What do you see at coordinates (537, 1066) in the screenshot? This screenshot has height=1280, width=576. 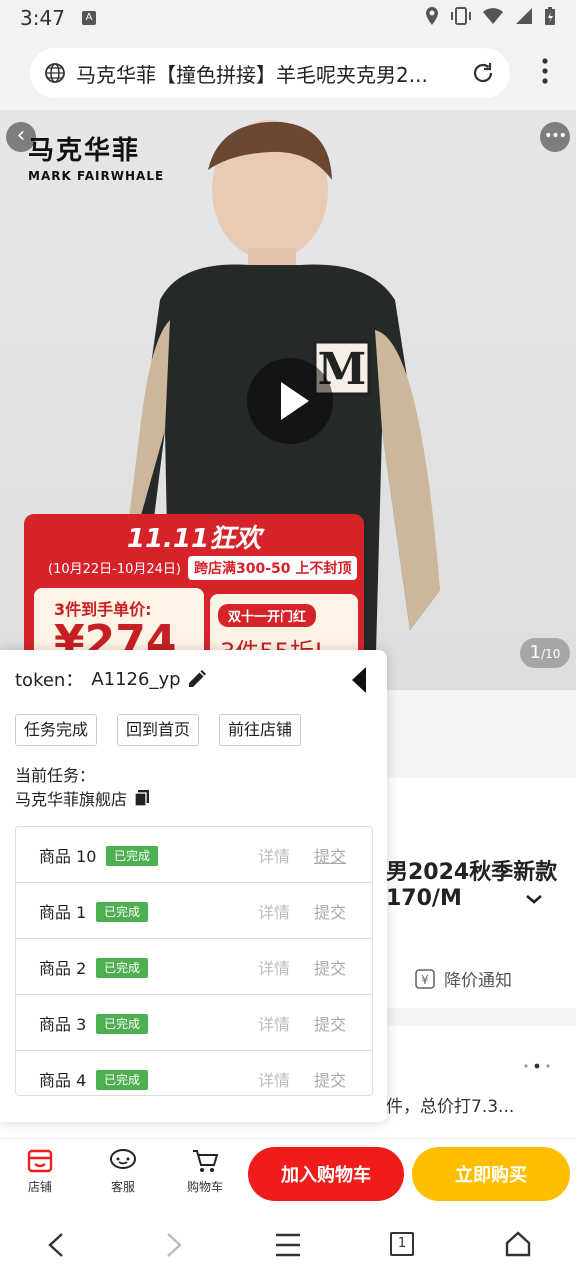 I see `carousel-dots-icon` at bounding box center [537, 1066].